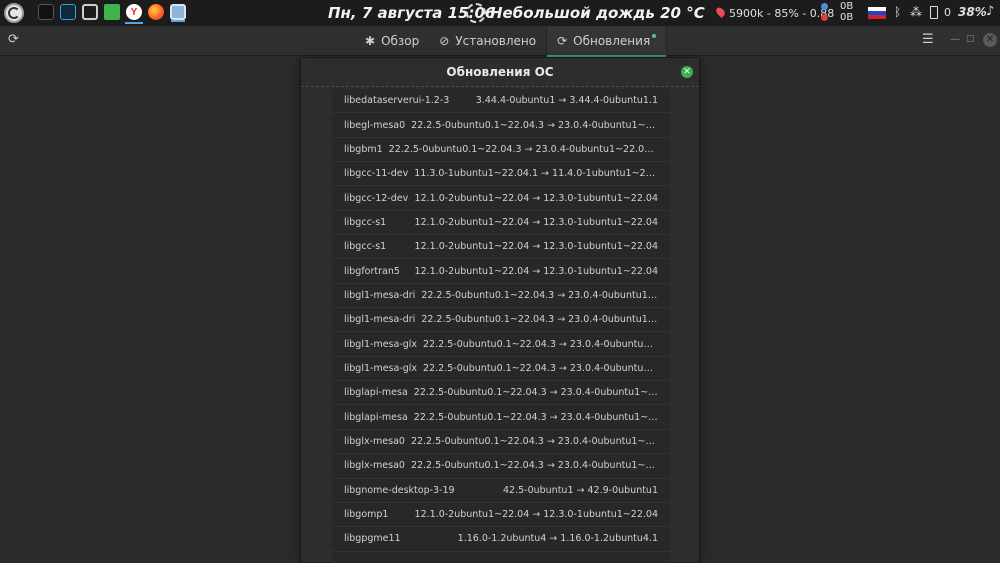  Describe the element at coordinates (476, 13) in the screenshot. I see `weather-rain-icon` at that location.